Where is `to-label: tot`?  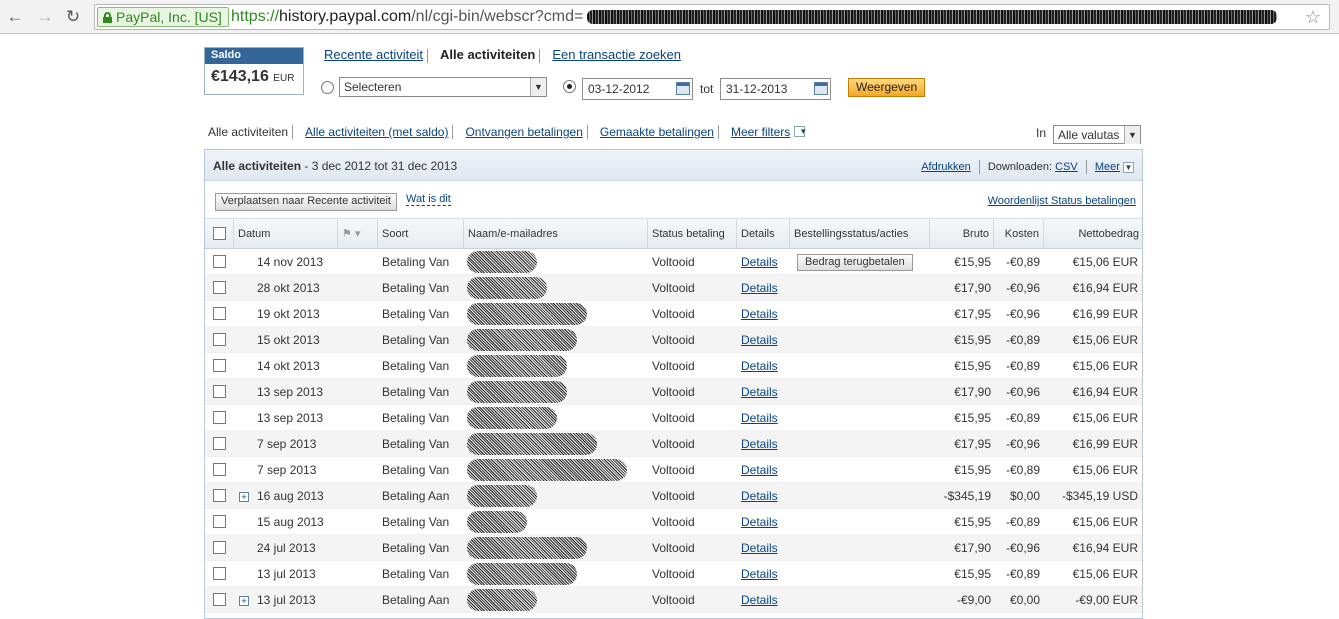 to-label: tot is located at coordinates (707, 89).